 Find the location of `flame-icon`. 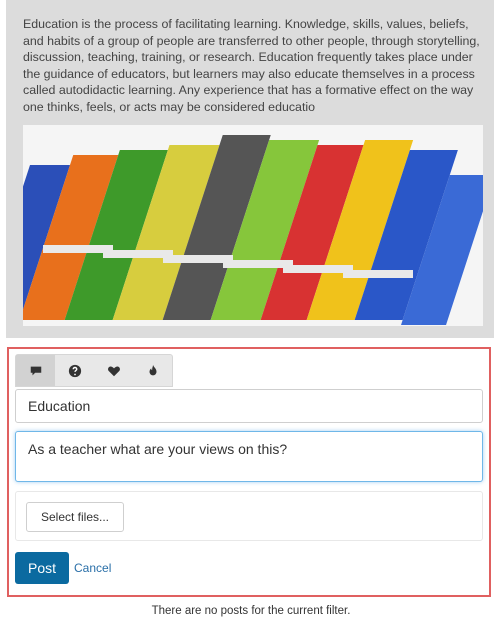

flame-icon is located at coordinates (152, 369).